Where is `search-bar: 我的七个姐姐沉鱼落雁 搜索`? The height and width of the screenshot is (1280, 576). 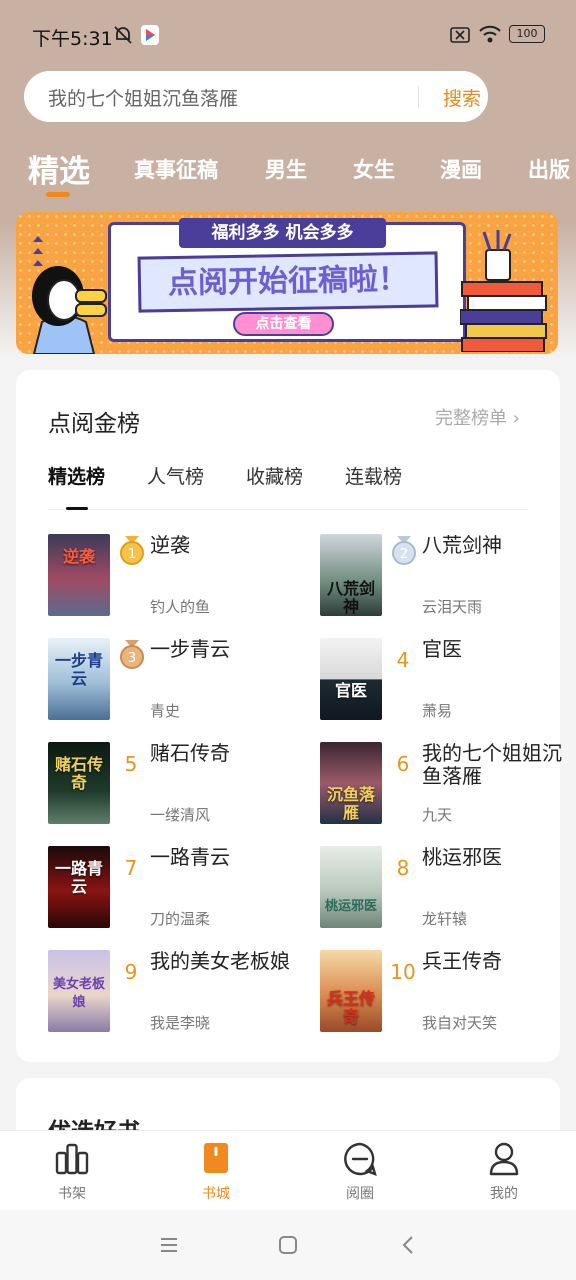 search-bar: 我的七个姐姐沉鱼落雁 搜索 is located at coordinates (256, 96).